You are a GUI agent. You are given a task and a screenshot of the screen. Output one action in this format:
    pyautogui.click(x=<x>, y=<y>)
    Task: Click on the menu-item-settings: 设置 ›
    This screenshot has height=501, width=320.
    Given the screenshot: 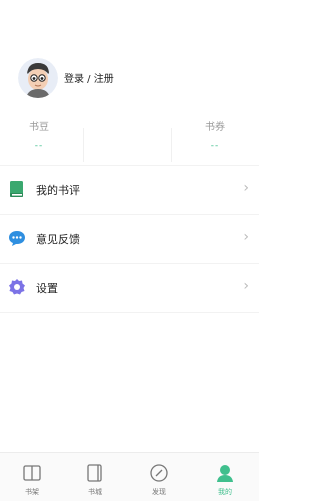 What is the action you would take?
    pyautogui.click(x=129, y=288)
    